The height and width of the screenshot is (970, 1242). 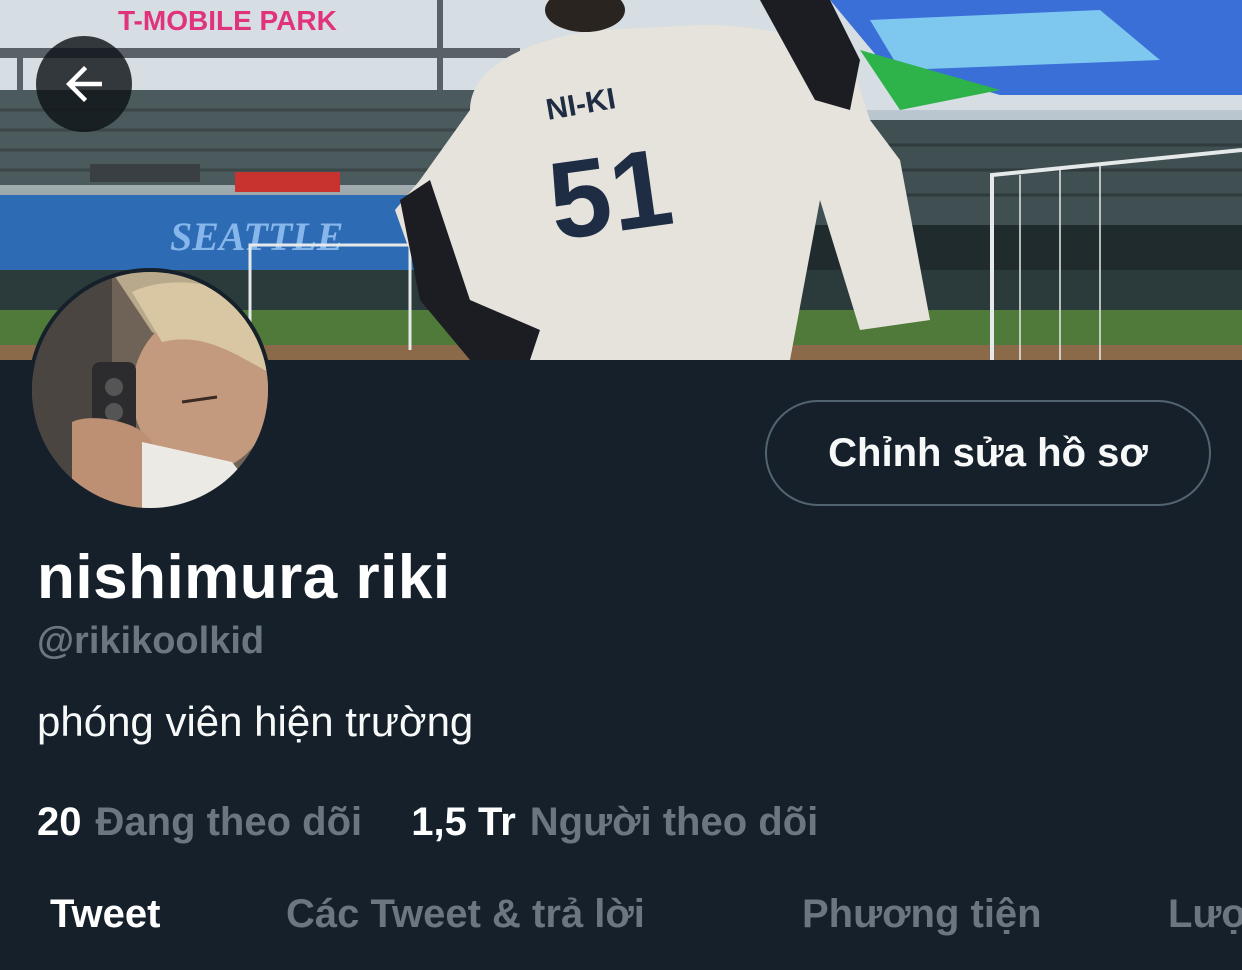 What do you see at coordinates (151, 641) in the screenshot?
I see `profile-handle: @rikikoolkid` at bounding box center [151, 641].